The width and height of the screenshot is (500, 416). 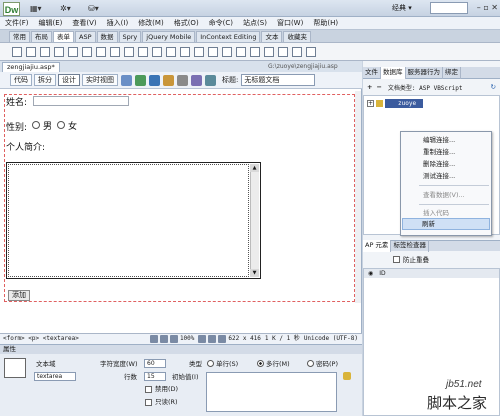 I want to click on tag-selector: <form> <p> <textarea>, so click(x=41, y=339).